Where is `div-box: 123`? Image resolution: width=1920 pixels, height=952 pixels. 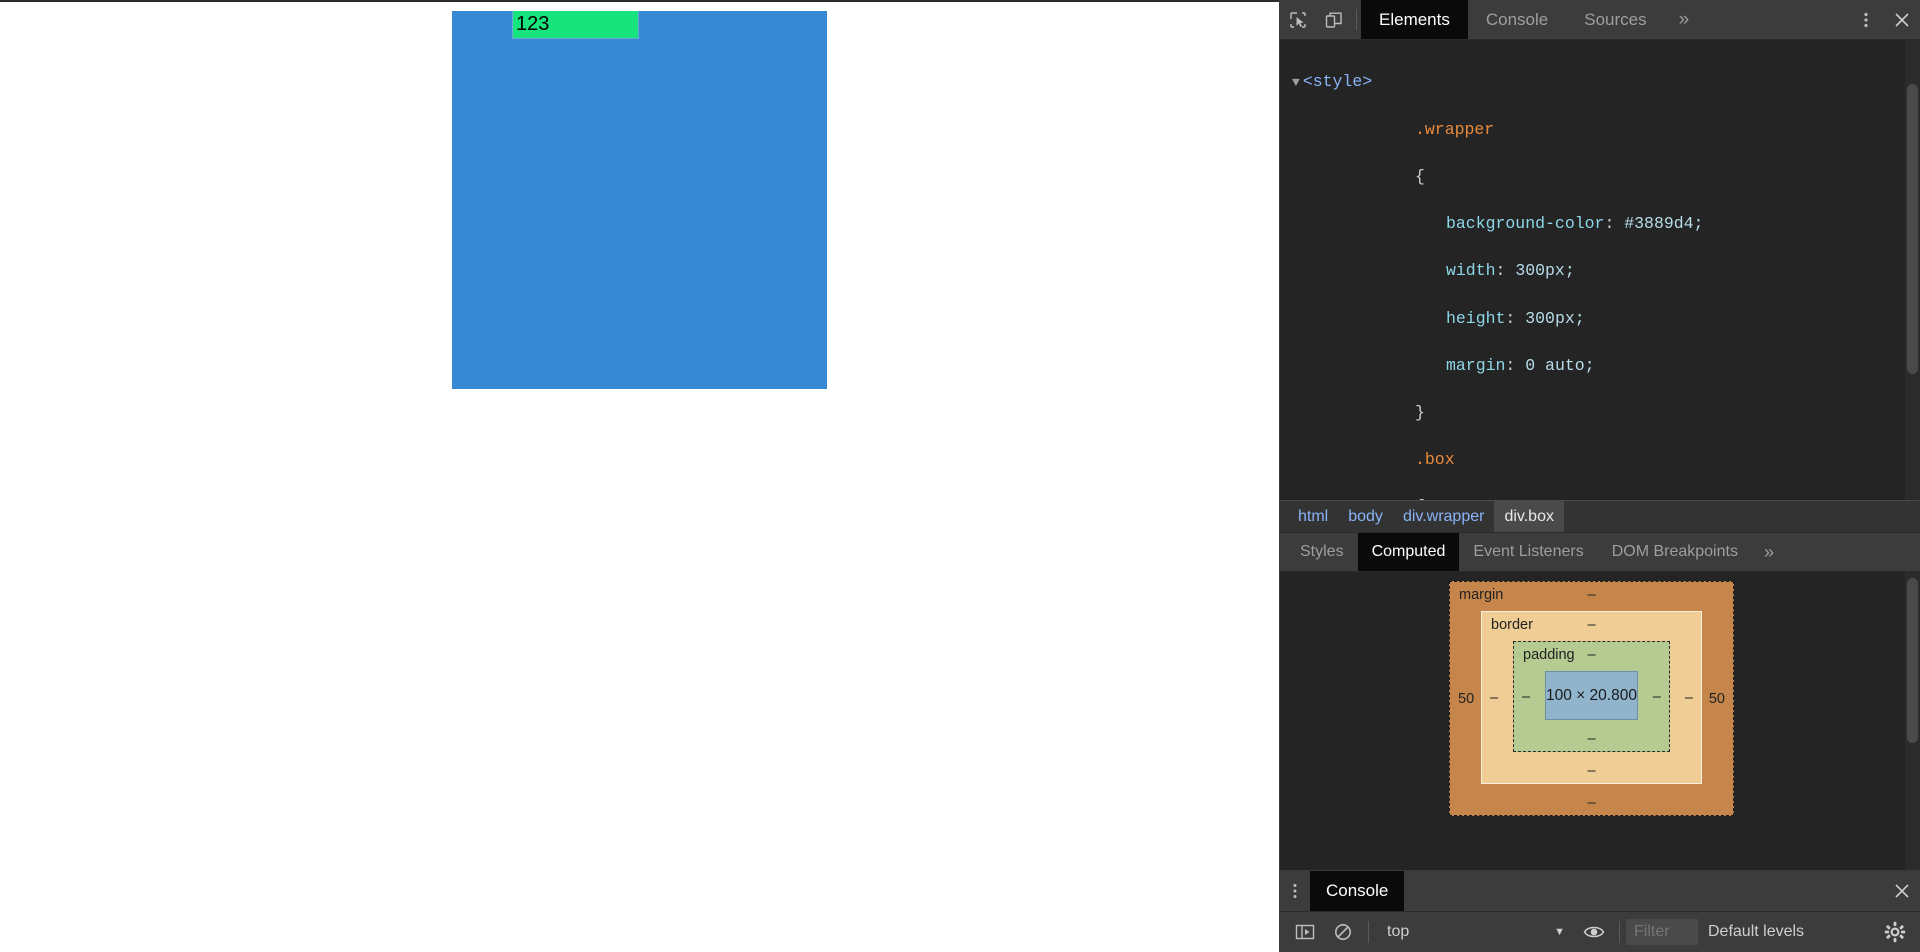 div-box: 123 is located at coordinates (575, 24).